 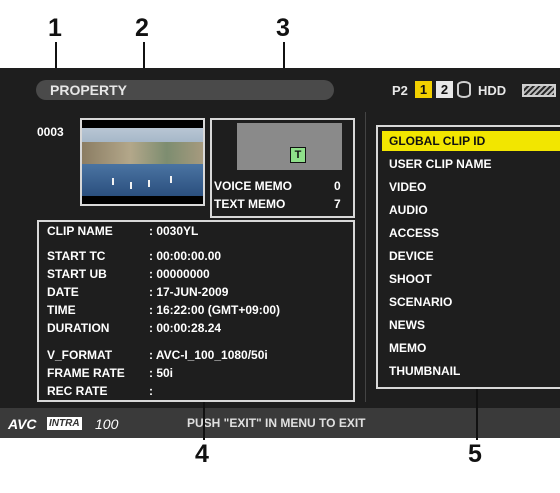 What do you see at coordinates (142, 162) in the screenshot?
I see `clip-thumbnail` at bounding box center [142, 162].